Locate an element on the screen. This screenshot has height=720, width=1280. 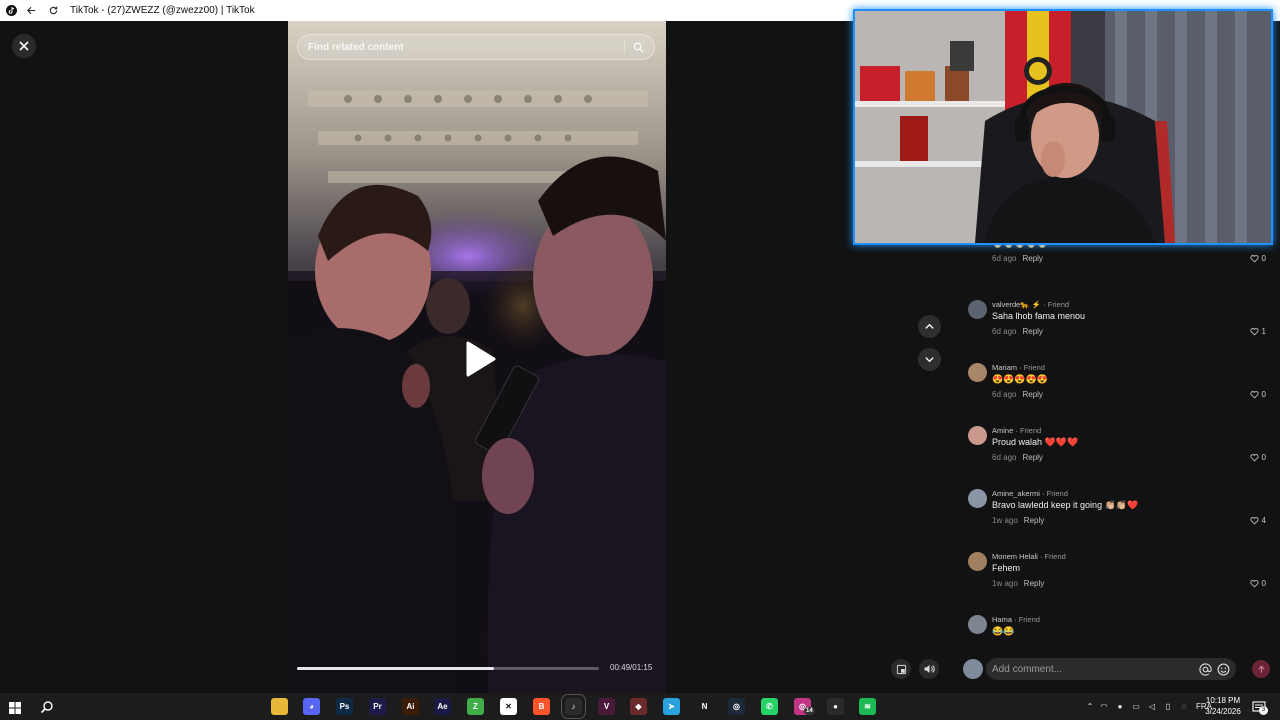
comment-author: Amine · Friend is located at coordinates (1016, 430).